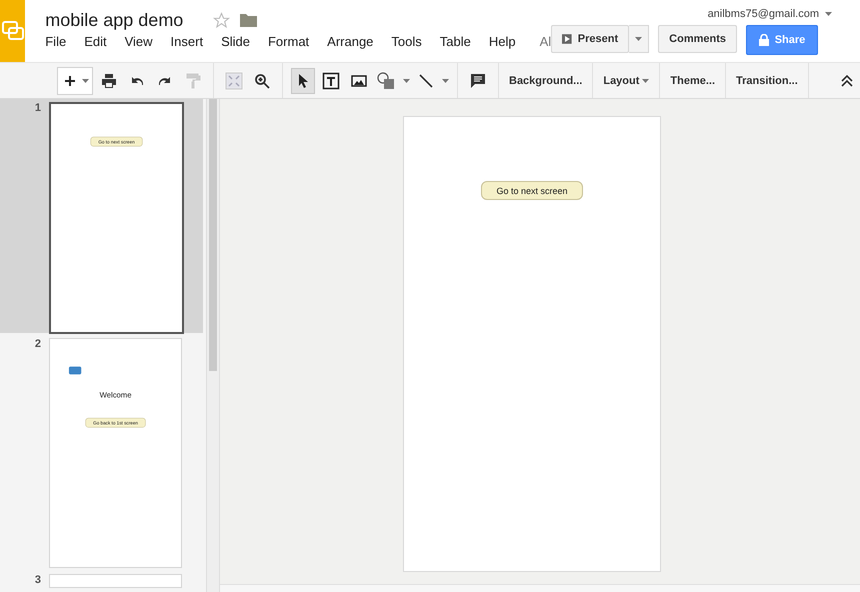  I want to click on menu-item: Help, so click(506, 41).